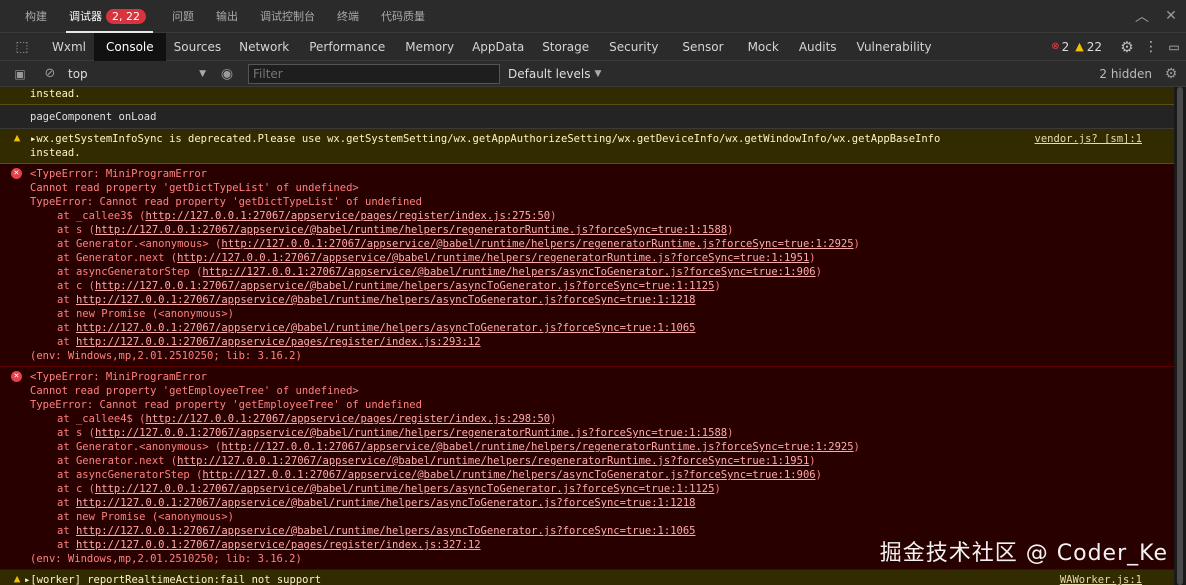  I want to click on log-levels-dropdown: Default levels ▼, so click(554, 74).